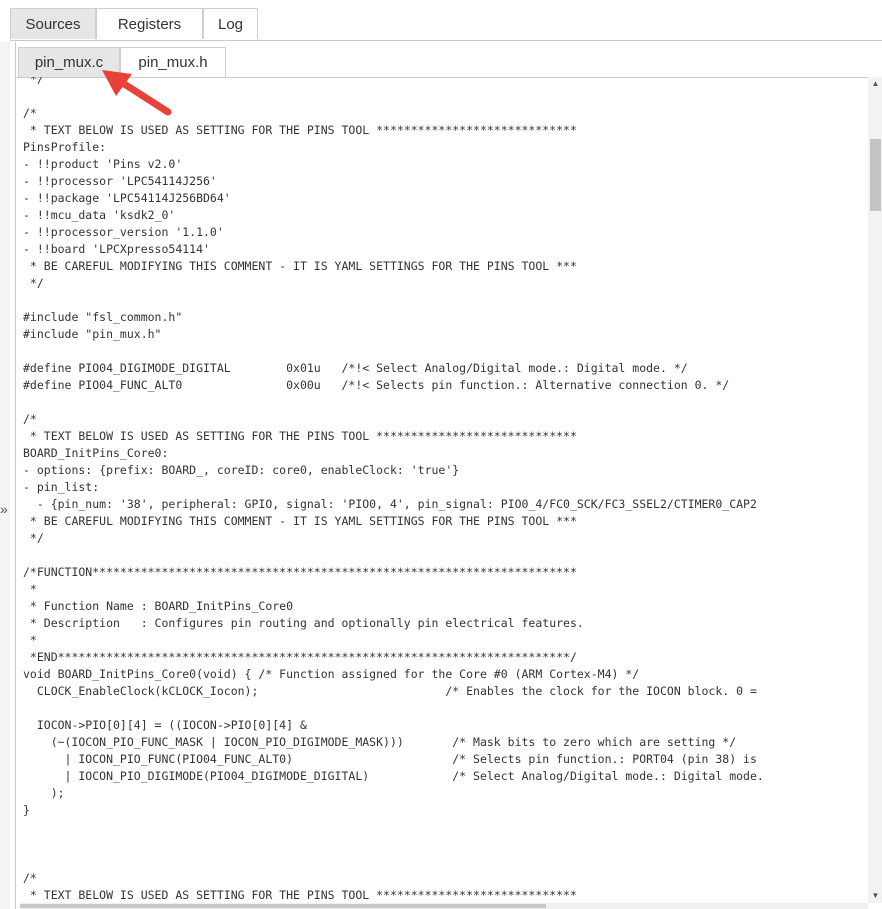 Image resolution: width=882 pixels, height=909 pixels. I want to click on tab-log: Log, so click(230, 23).